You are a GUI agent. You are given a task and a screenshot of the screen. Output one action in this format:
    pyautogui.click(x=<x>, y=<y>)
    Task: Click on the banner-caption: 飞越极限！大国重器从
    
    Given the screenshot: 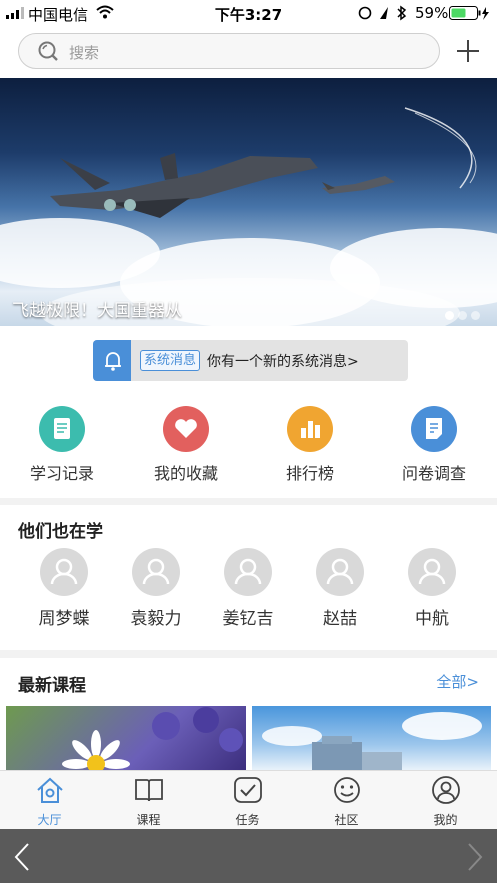 What is the action you would take?
    pyautogui.click(x=97, y=311)
    